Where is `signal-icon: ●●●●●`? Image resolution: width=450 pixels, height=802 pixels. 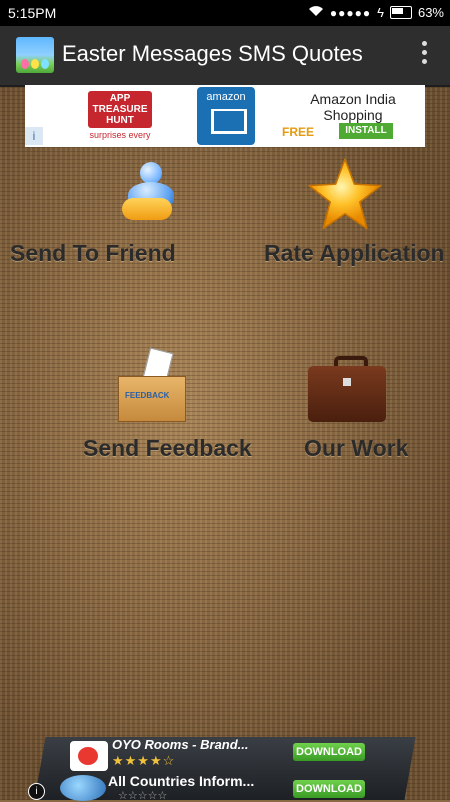 signal-icon: ●●●●● is located at coordinates (350, 12).